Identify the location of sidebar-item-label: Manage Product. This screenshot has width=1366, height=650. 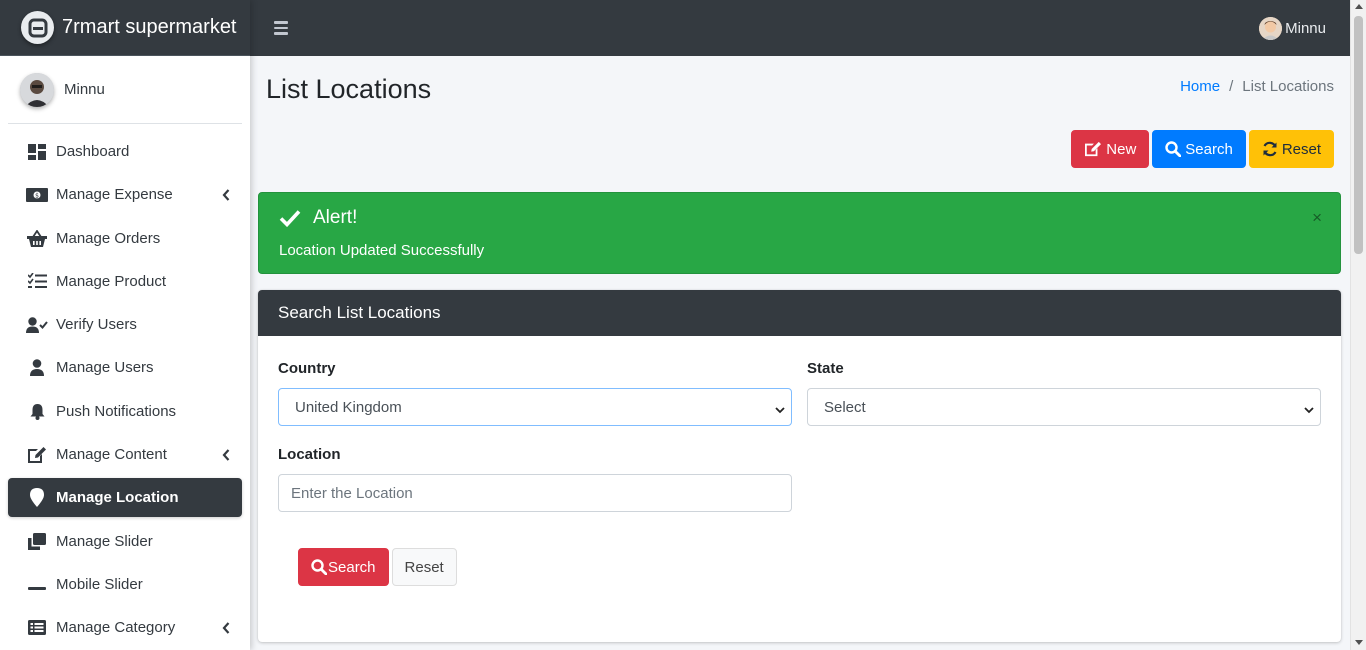
(111, 281).